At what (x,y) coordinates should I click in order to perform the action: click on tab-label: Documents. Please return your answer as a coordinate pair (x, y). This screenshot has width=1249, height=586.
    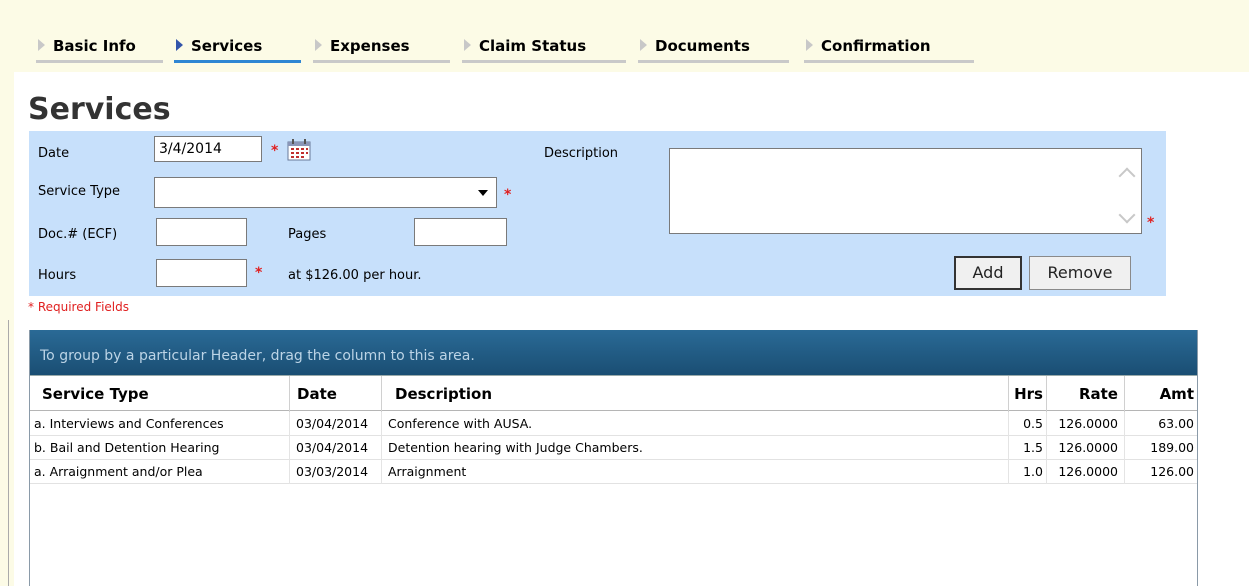
    Looking at the image, I should click on (702, 46).